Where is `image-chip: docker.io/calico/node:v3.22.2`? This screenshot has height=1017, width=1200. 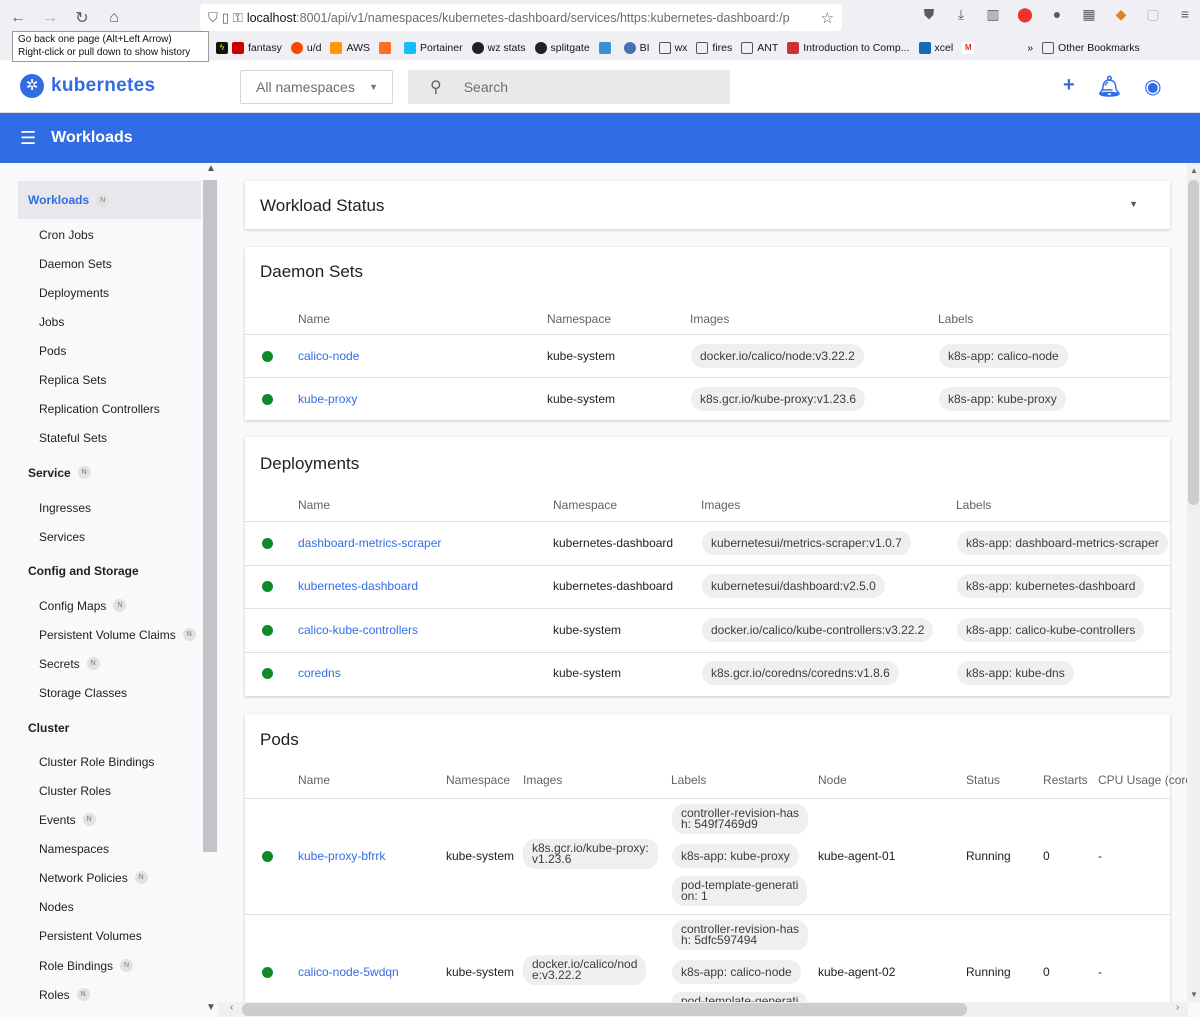 image-chip: docker.io/calico/node:v3.22.2 is located at coordinates (777, 355).